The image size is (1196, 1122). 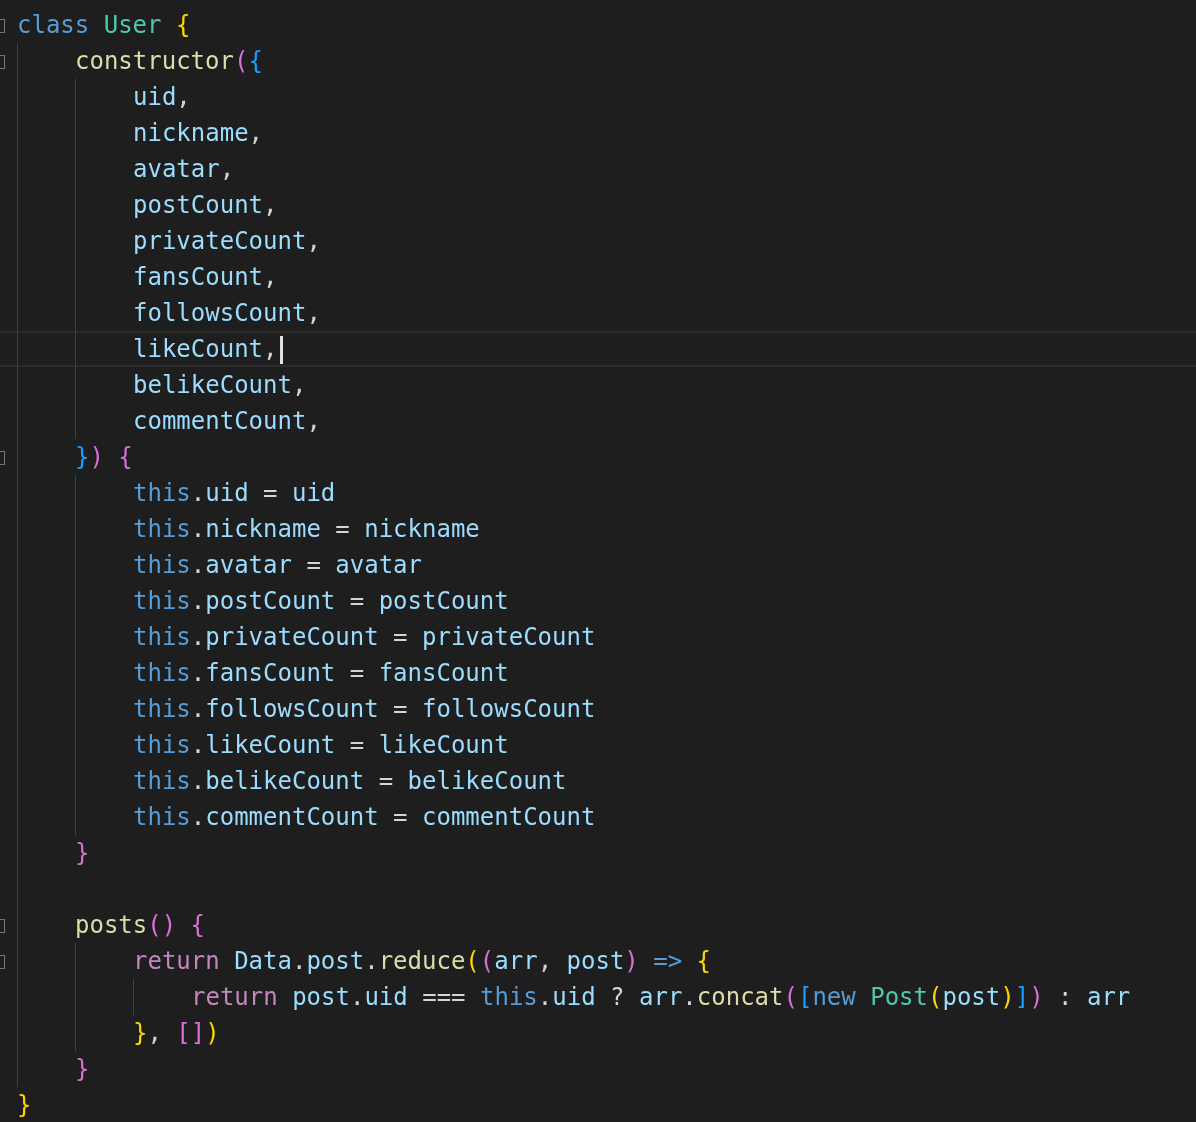 What do you see at coordinates (169, 61) in the screenshot?
I see `code-line: constructor({` at bounding box center [169, 61].